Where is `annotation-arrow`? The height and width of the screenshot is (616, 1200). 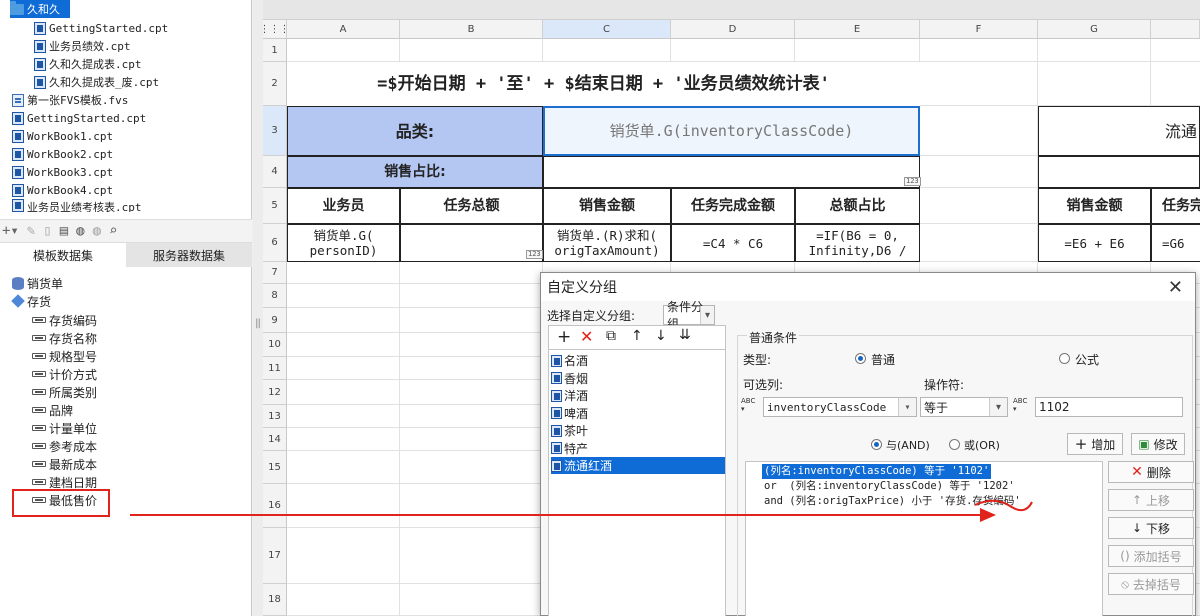 annotation-arrow is located at coordinates (581, 510).